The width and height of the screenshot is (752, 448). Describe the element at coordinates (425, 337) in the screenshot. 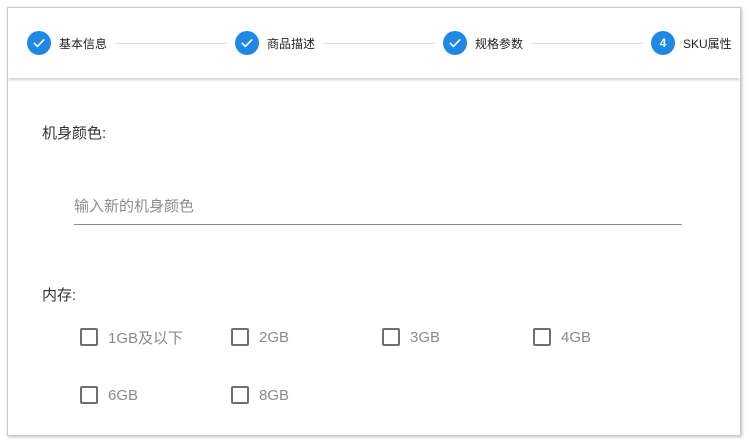

I see `checkbox-label: 3GB` at that location.